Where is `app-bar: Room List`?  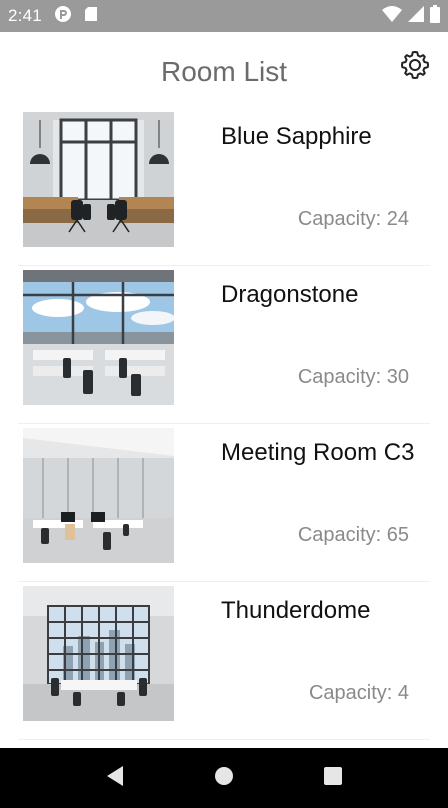 app-bar: Room List is located at coordinates (224, 72).